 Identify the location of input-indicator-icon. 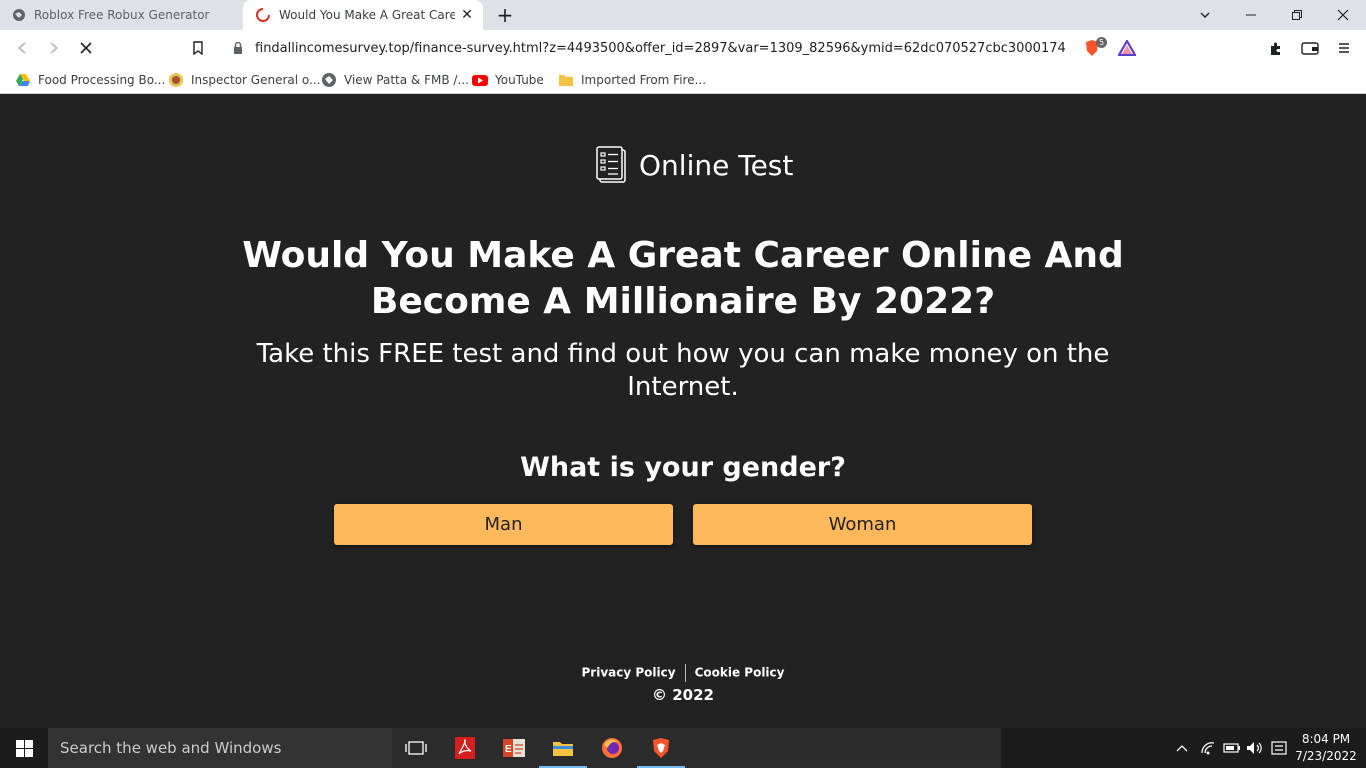
(1279, 748).